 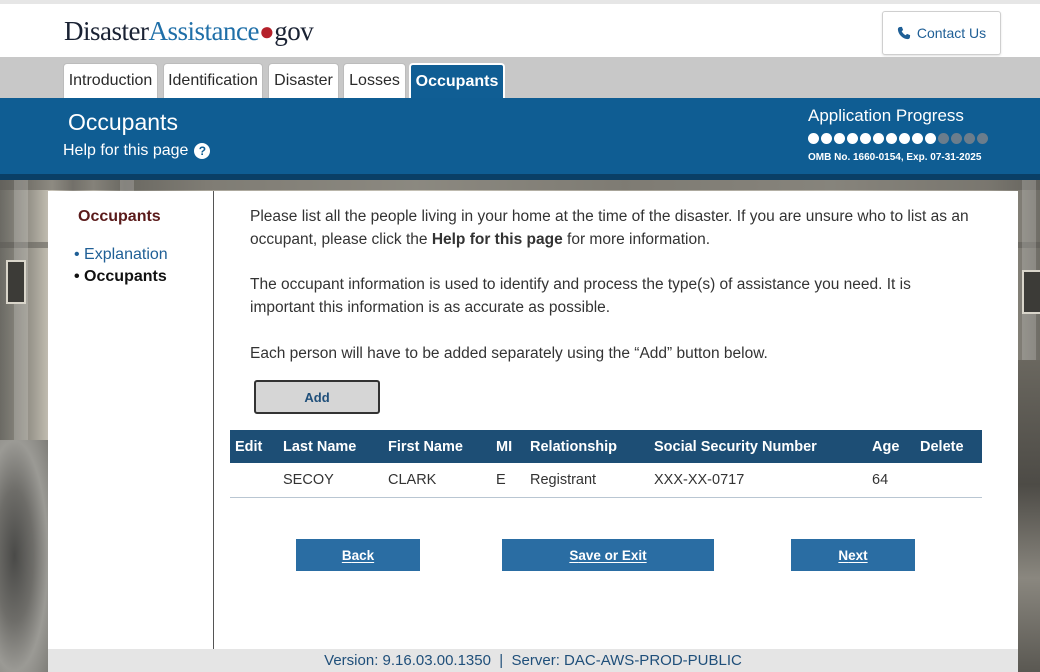 What do you see at coordinates (948, 446) in the screenshot?
I see `col-delete: Delete` at bounding box center [948, 446].